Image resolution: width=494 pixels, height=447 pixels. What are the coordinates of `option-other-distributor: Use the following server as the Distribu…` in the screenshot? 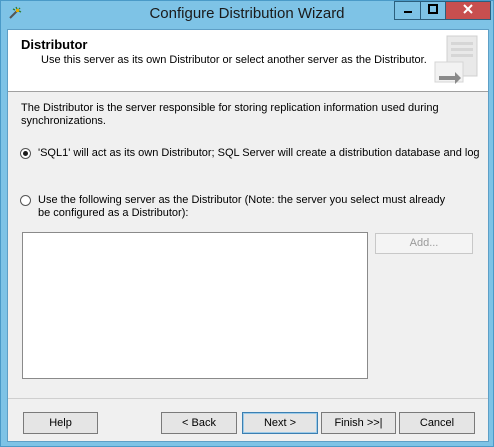 It's located at (240, 207).